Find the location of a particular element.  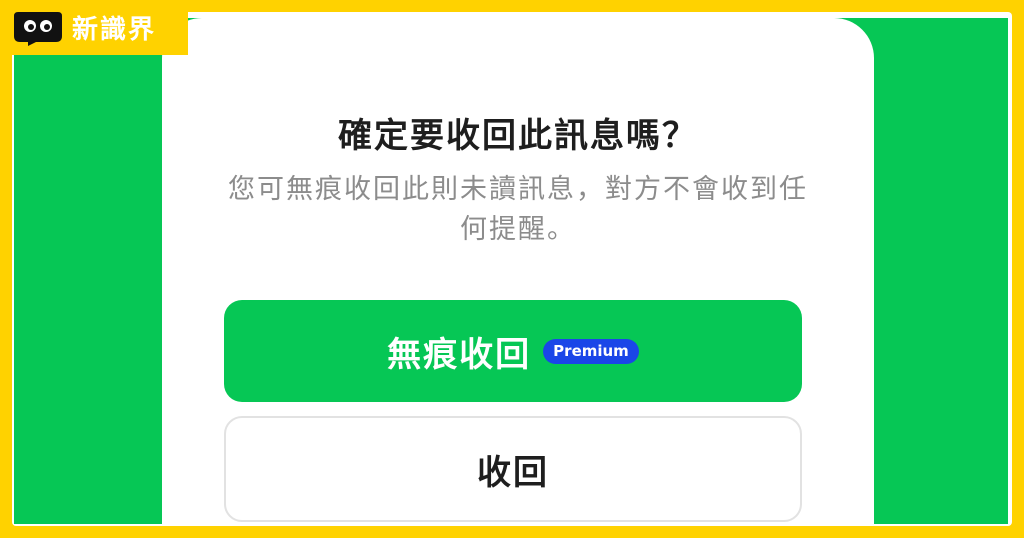

unsend-silently-label: 無痕收回 is located at coordinates (459, 354).